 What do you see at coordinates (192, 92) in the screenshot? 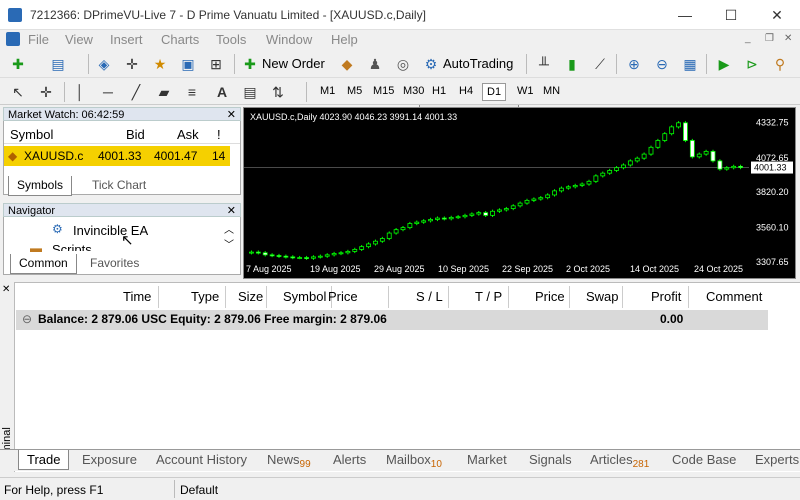
I see `fibonacci-icon: ≡` at bounding box center [192, 92].